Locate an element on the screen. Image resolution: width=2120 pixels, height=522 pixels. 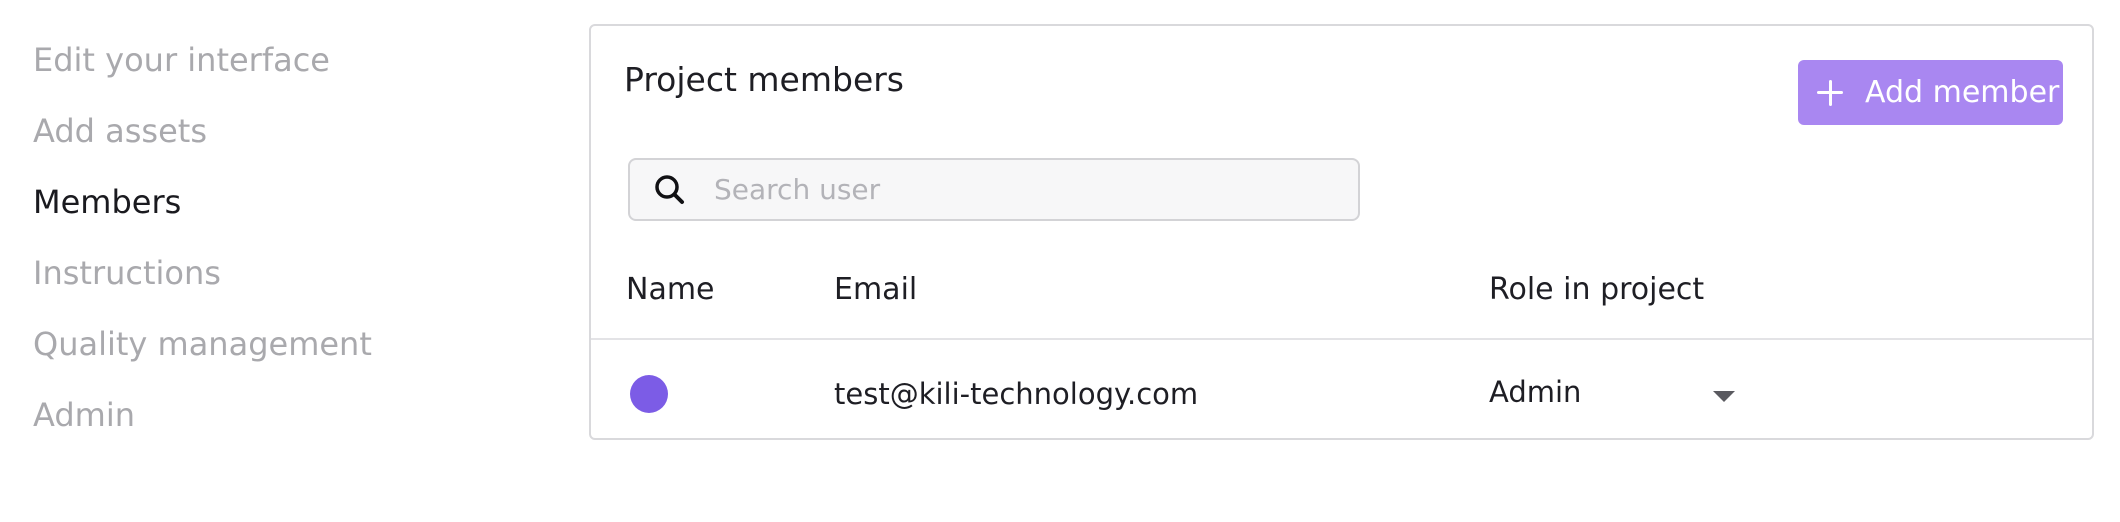
search-box is located at coordinates (994, 189).